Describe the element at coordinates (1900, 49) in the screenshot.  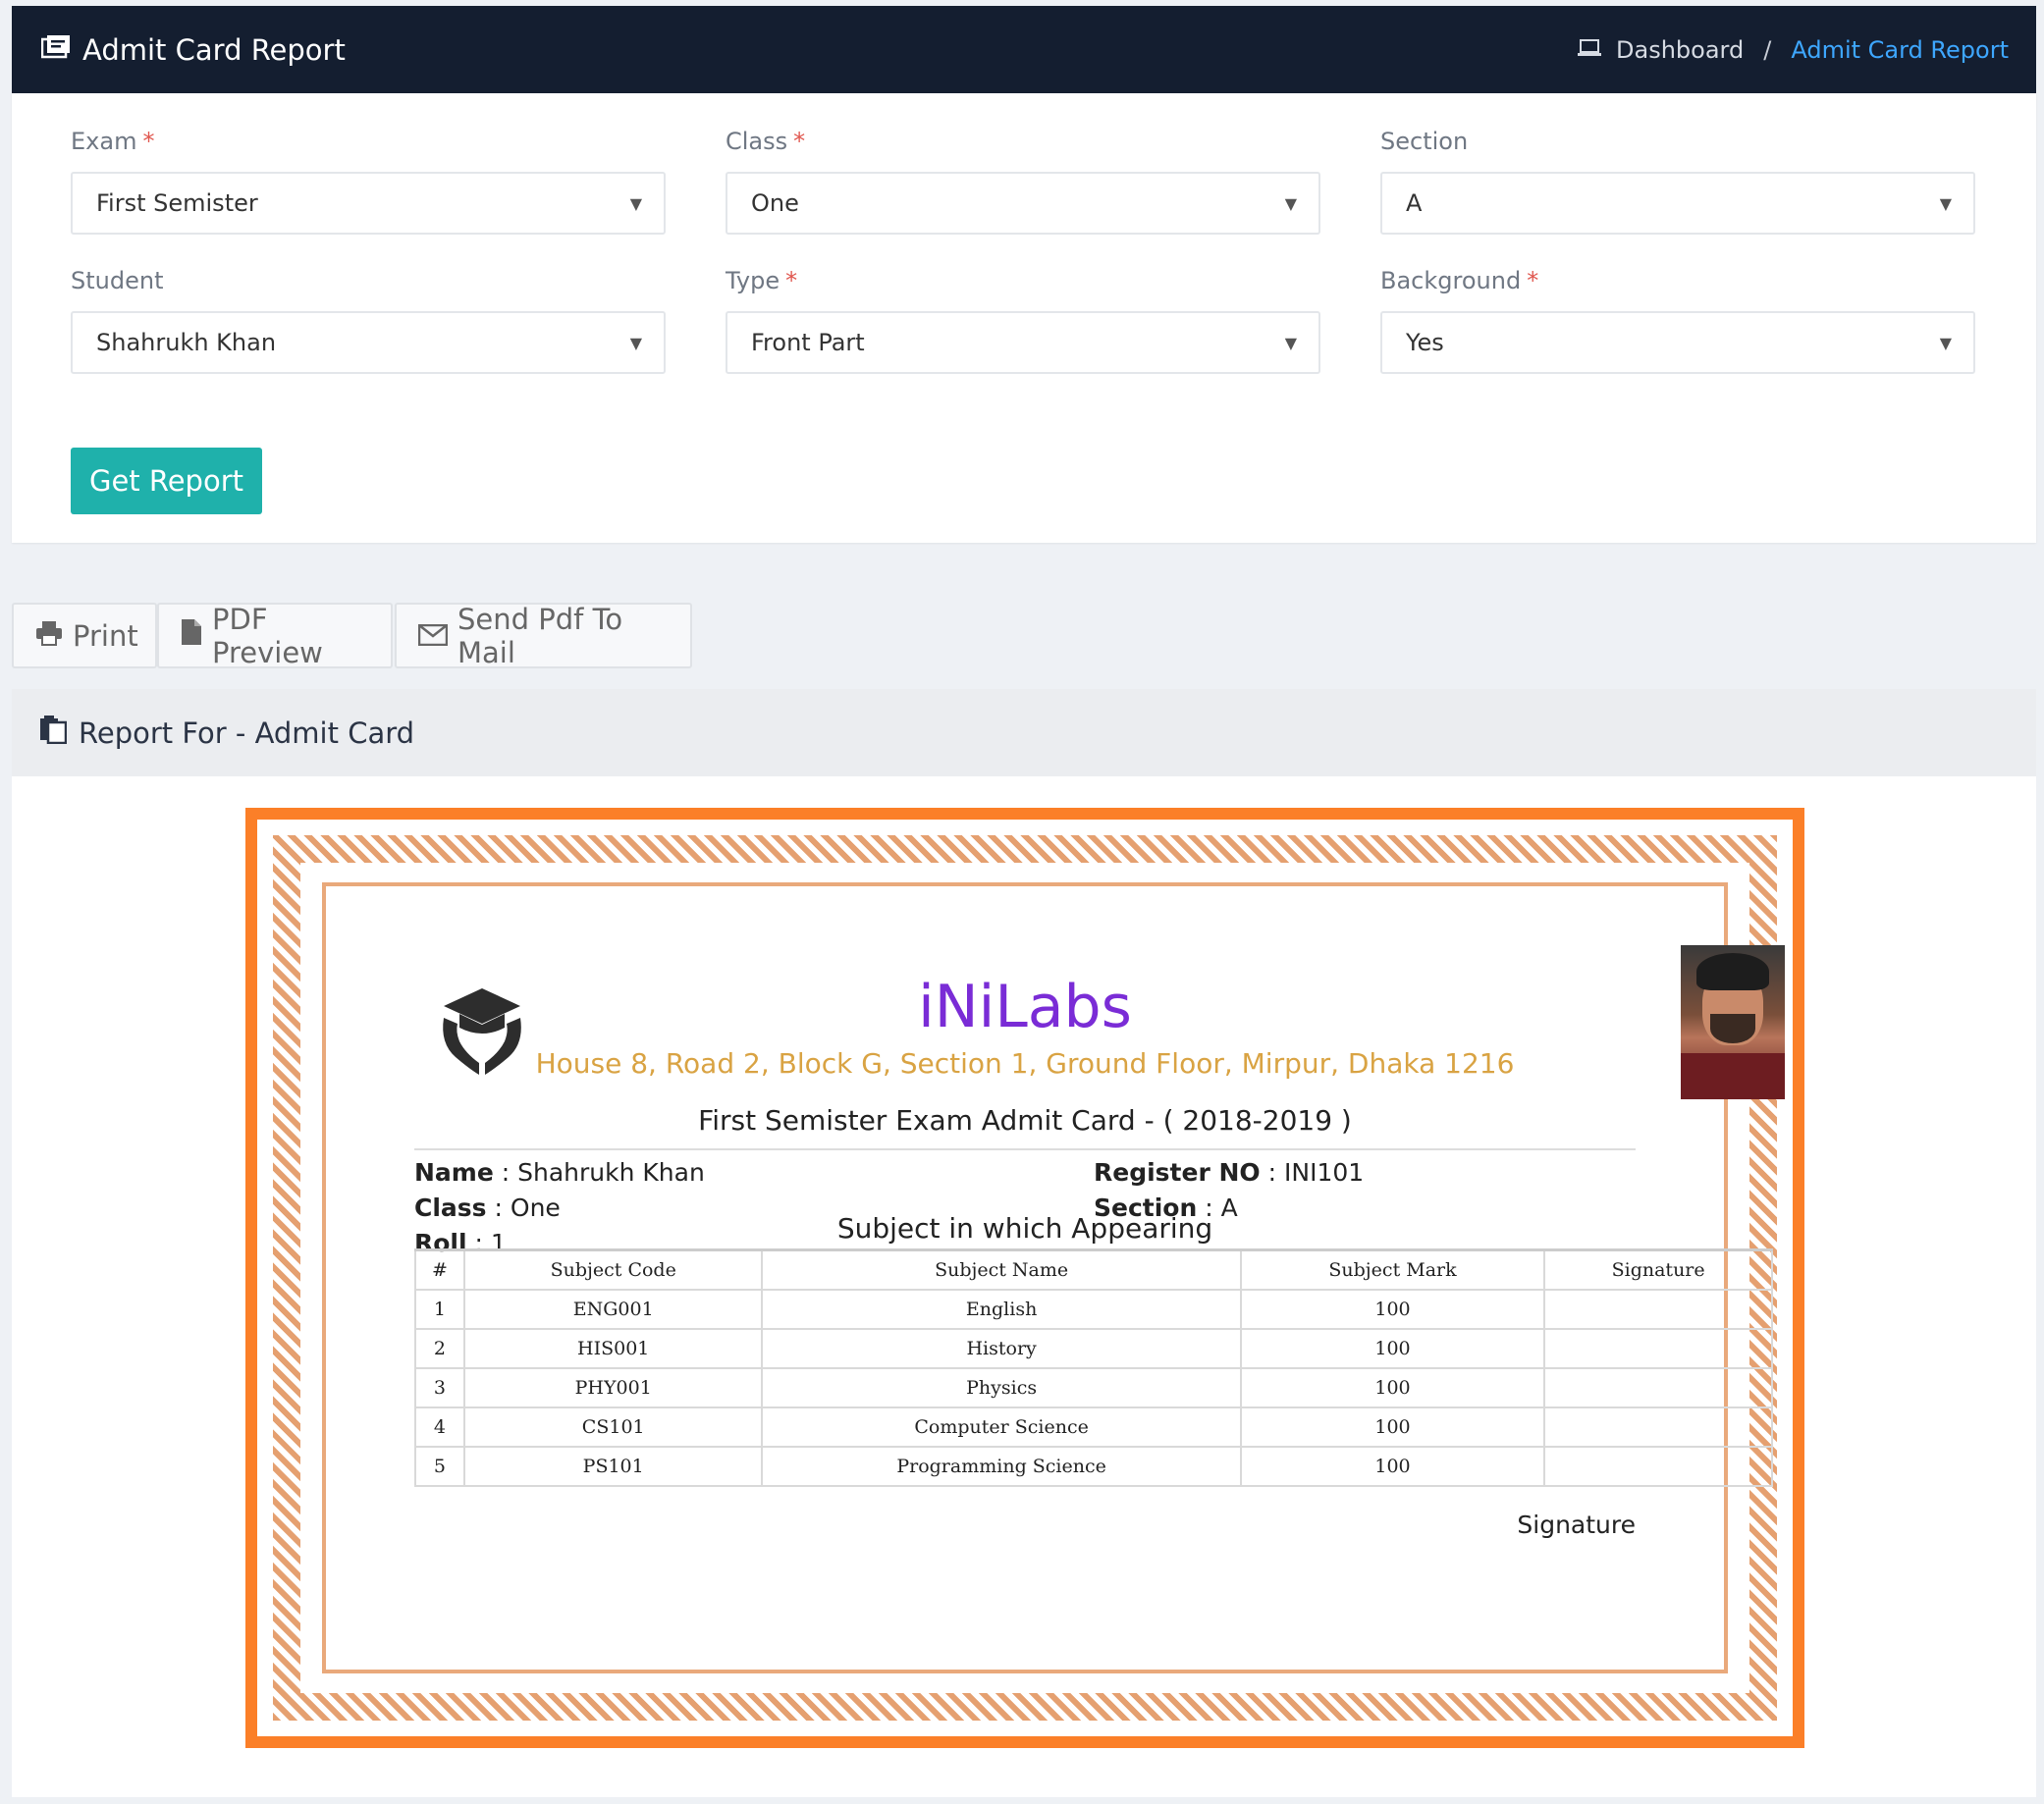
I see `breadcrumb-current: Admit Card Report` at that location.